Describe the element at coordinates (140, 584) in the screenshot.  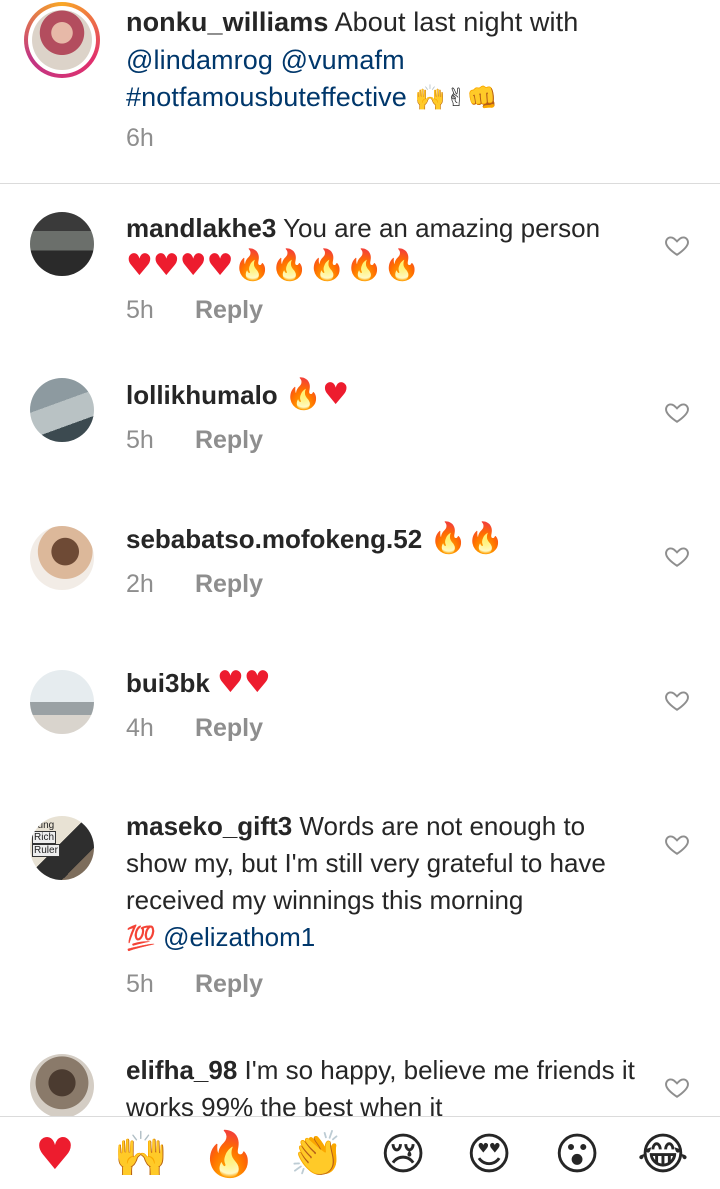
I see `comment-timestamp: 2h` at that location.